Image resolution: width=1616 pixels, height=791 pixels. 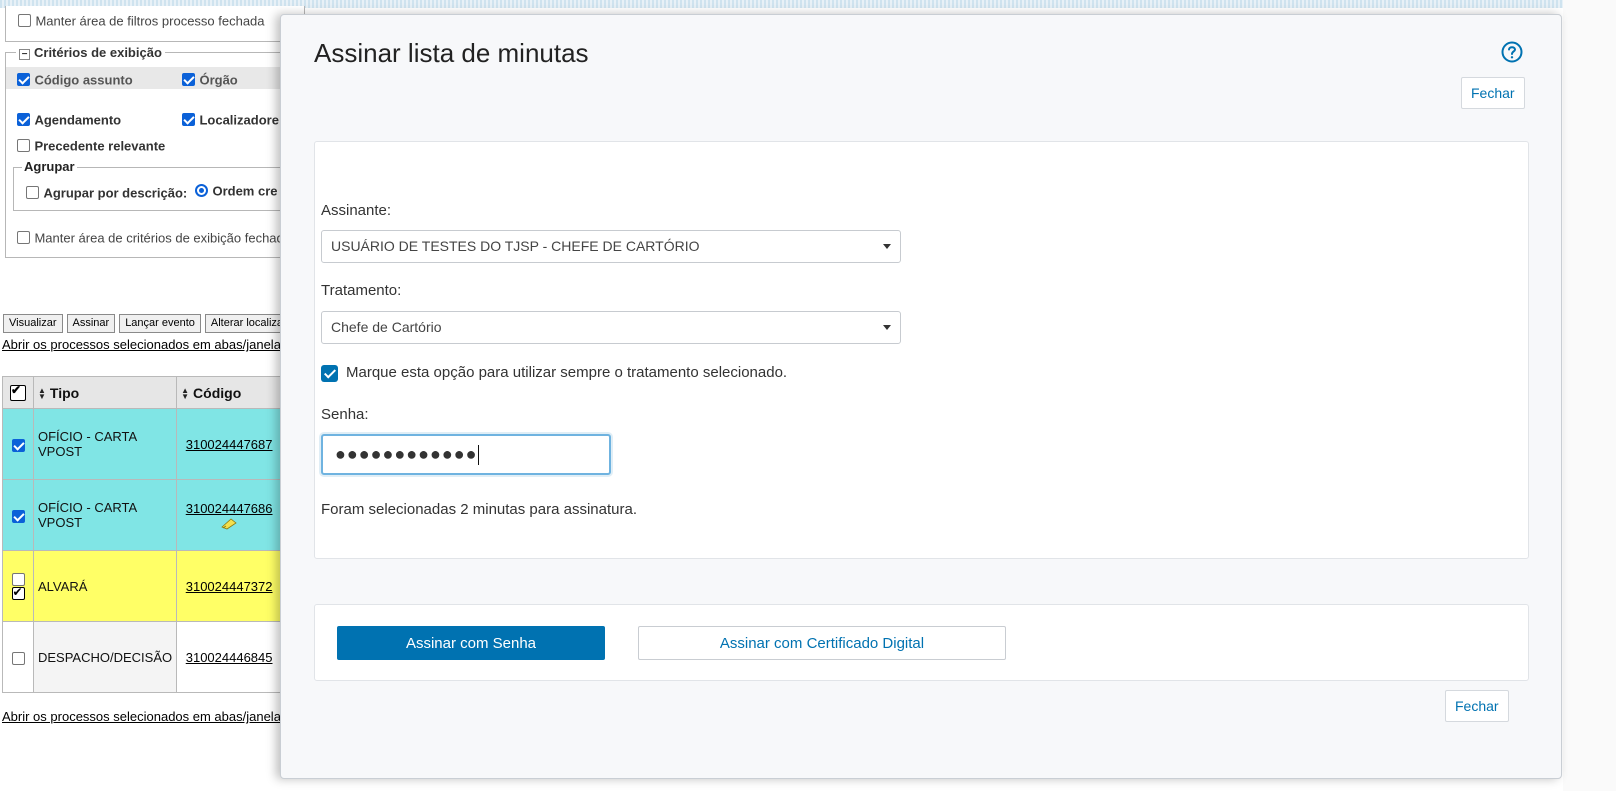 What do you see at coordinates (822, 643) in the screenshot?
I see `sign-with-certificate-button: Assinar com Certificado Digital` at bounding box center [822, 643].